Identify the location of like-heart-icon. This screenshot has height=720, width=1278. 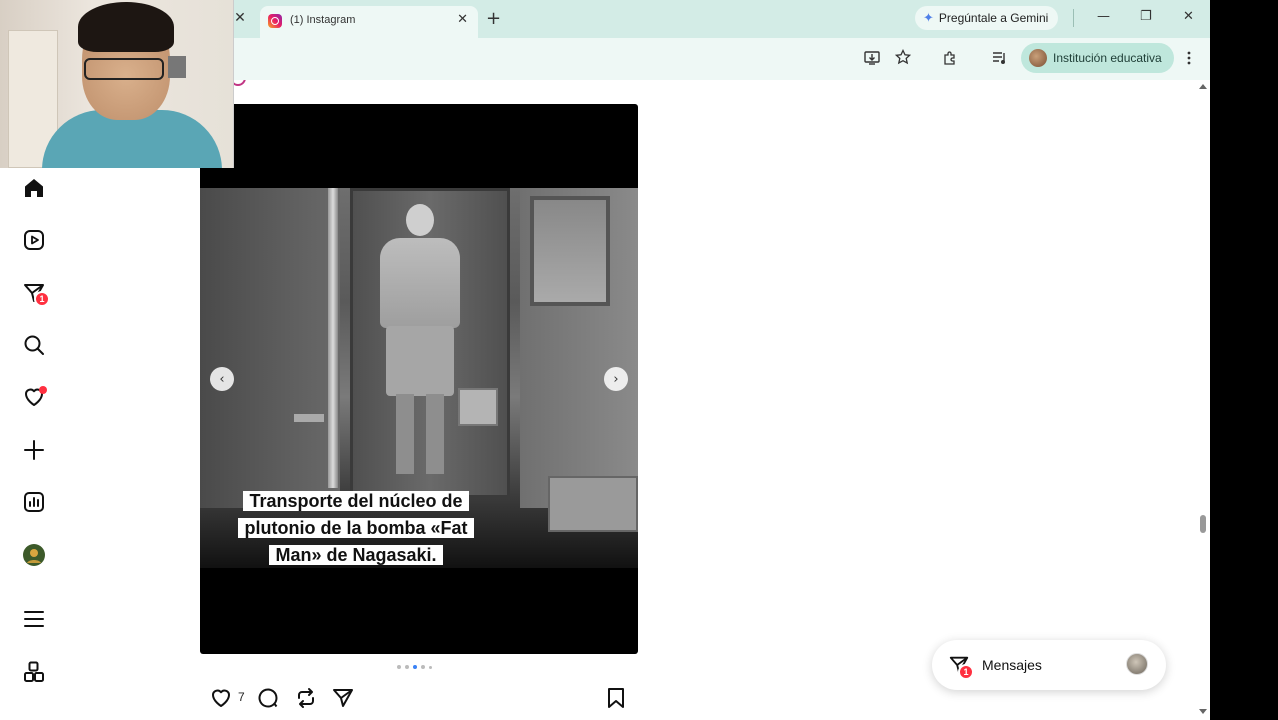
(221, 698).